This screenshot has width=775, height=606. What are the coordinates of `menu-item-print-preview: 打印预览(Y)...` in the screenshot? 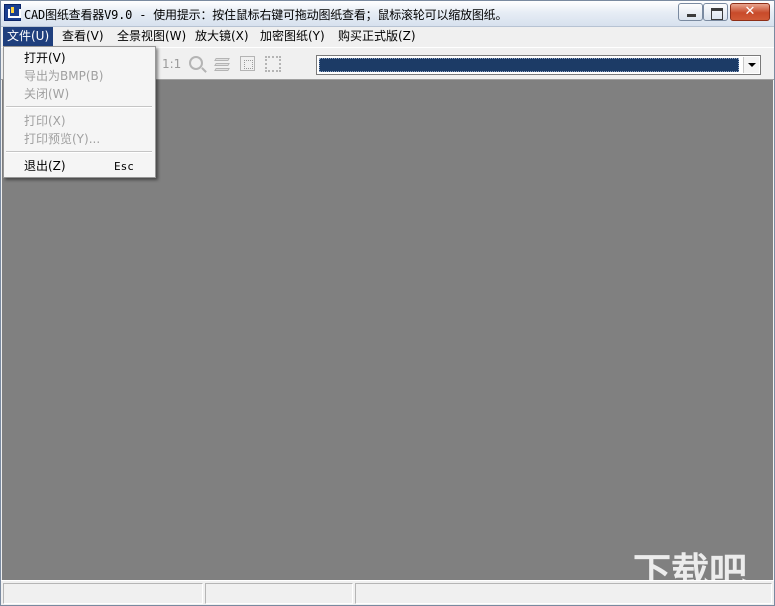 It's located at (62, 139).